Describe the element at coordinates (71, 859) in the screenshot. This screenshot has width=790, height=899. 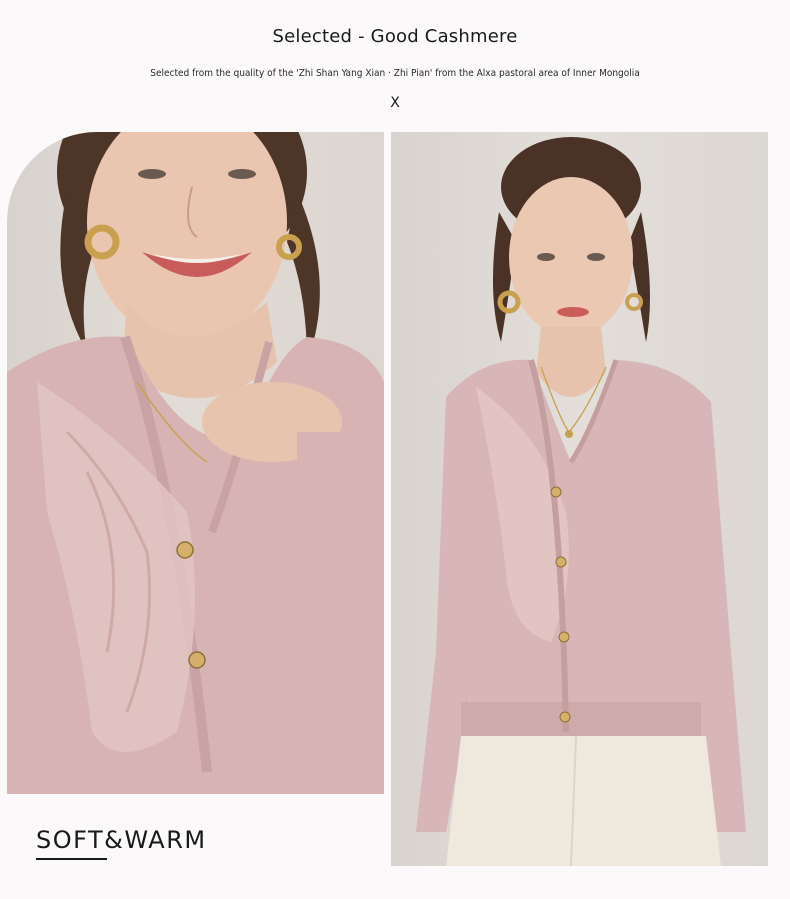
I see `tagline-underline` at that location.